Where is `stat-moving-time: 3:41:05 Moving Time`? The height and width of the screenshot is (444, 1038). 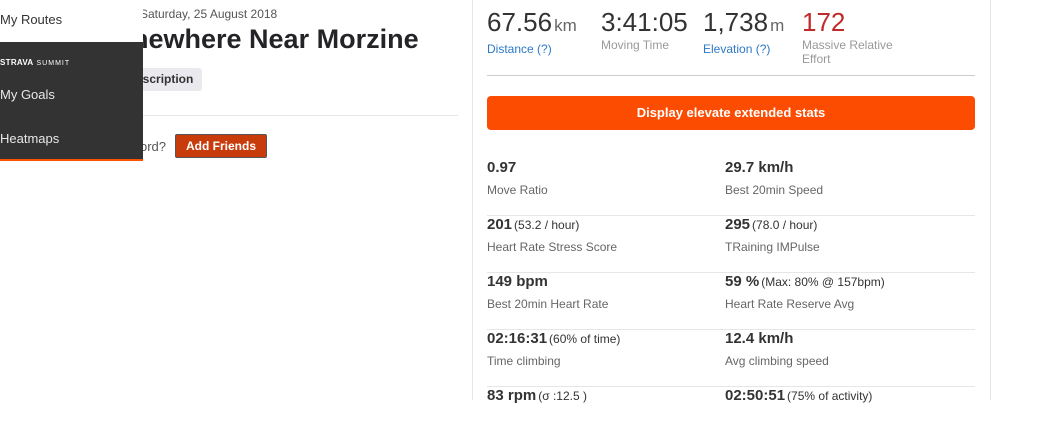 stat-moving-time: 3:41:05 Moving Time is located at coordinates (644, 29).